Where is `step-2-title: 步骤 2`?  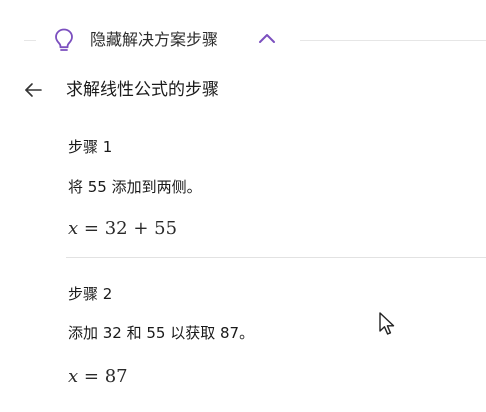
step-2-title: 步骤 2 is located at coordinates (90, 294).